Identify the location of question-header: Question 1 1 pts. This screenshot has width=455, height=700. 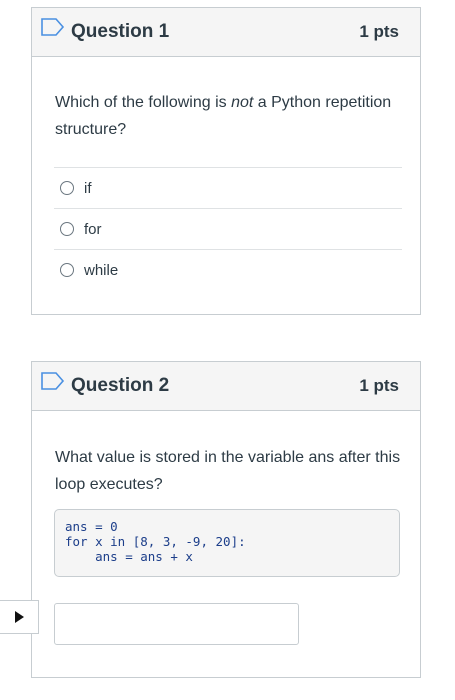
(226, 32).